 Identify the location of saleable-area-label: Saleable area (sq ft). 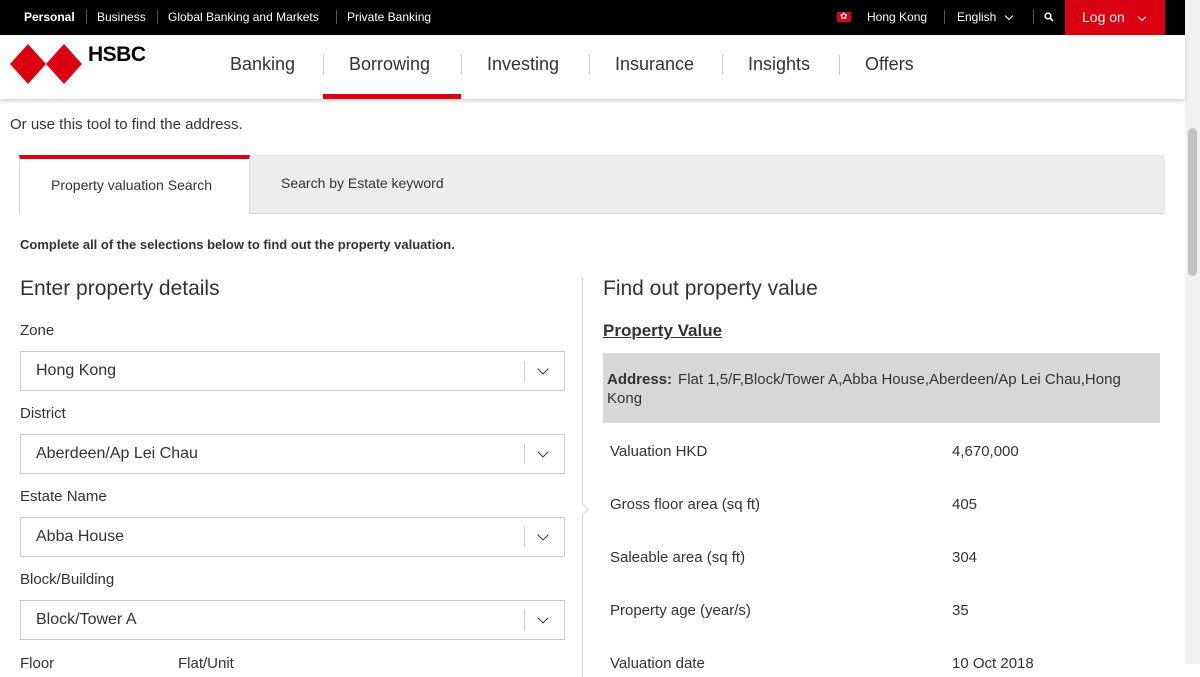
(678, 557).